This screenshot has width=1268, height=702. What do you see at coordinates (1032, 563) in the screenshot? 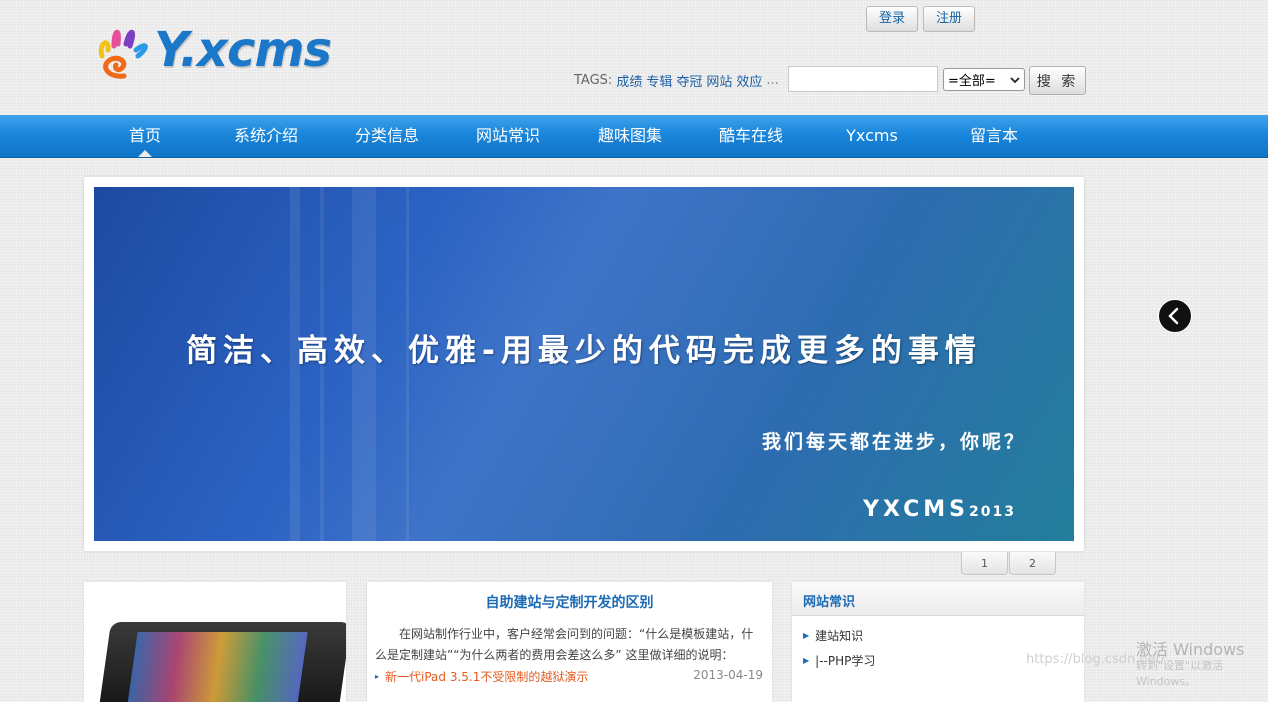
I see `slider-page-2: 2` at bounding box center [1032, 563].